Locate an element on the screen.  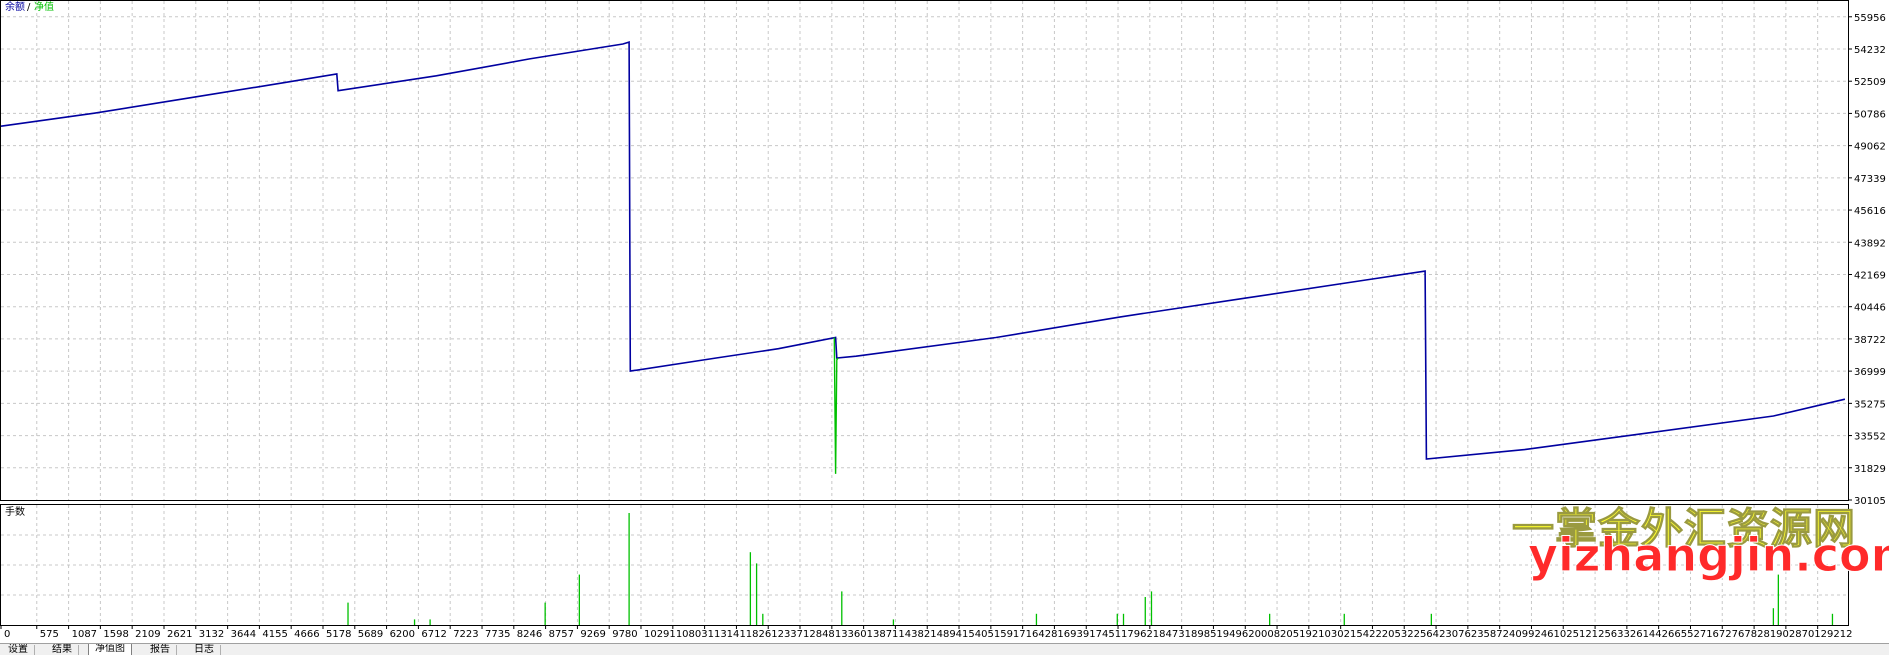
x-tick-label: 26144 is located at coordinates (1646, 634).